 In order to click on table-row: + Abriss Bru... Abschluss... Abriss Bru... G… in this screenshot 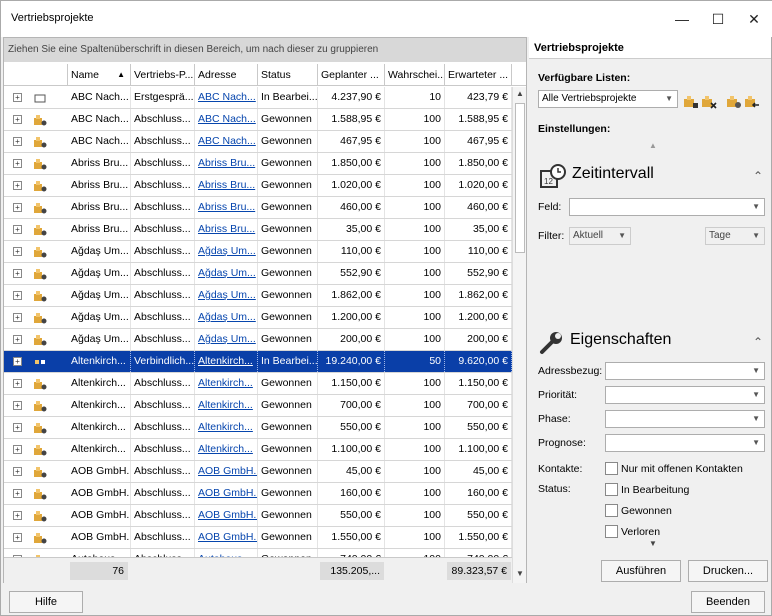, I will do `click(258, 164)`.